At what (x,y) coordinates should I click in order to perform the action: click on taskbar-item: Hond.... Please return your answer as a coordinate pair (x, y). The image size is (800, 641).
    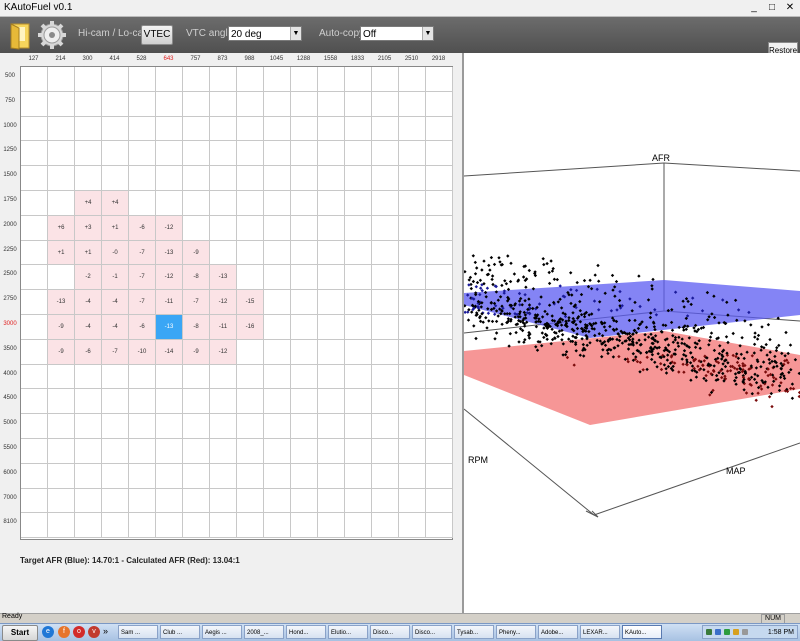
    Looking at the image, I should click on (306, 632).